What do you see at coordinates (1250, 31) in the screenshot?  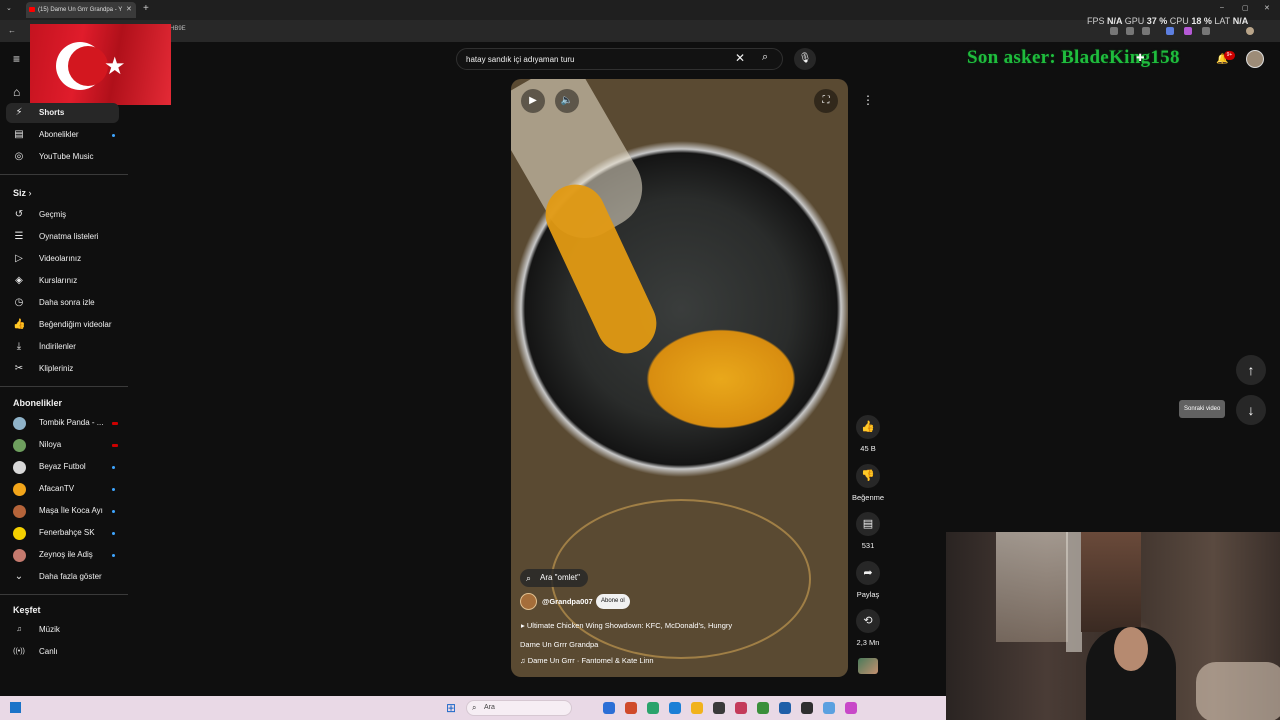 I see `profile-avatar` at bounding box center [1250, 31].